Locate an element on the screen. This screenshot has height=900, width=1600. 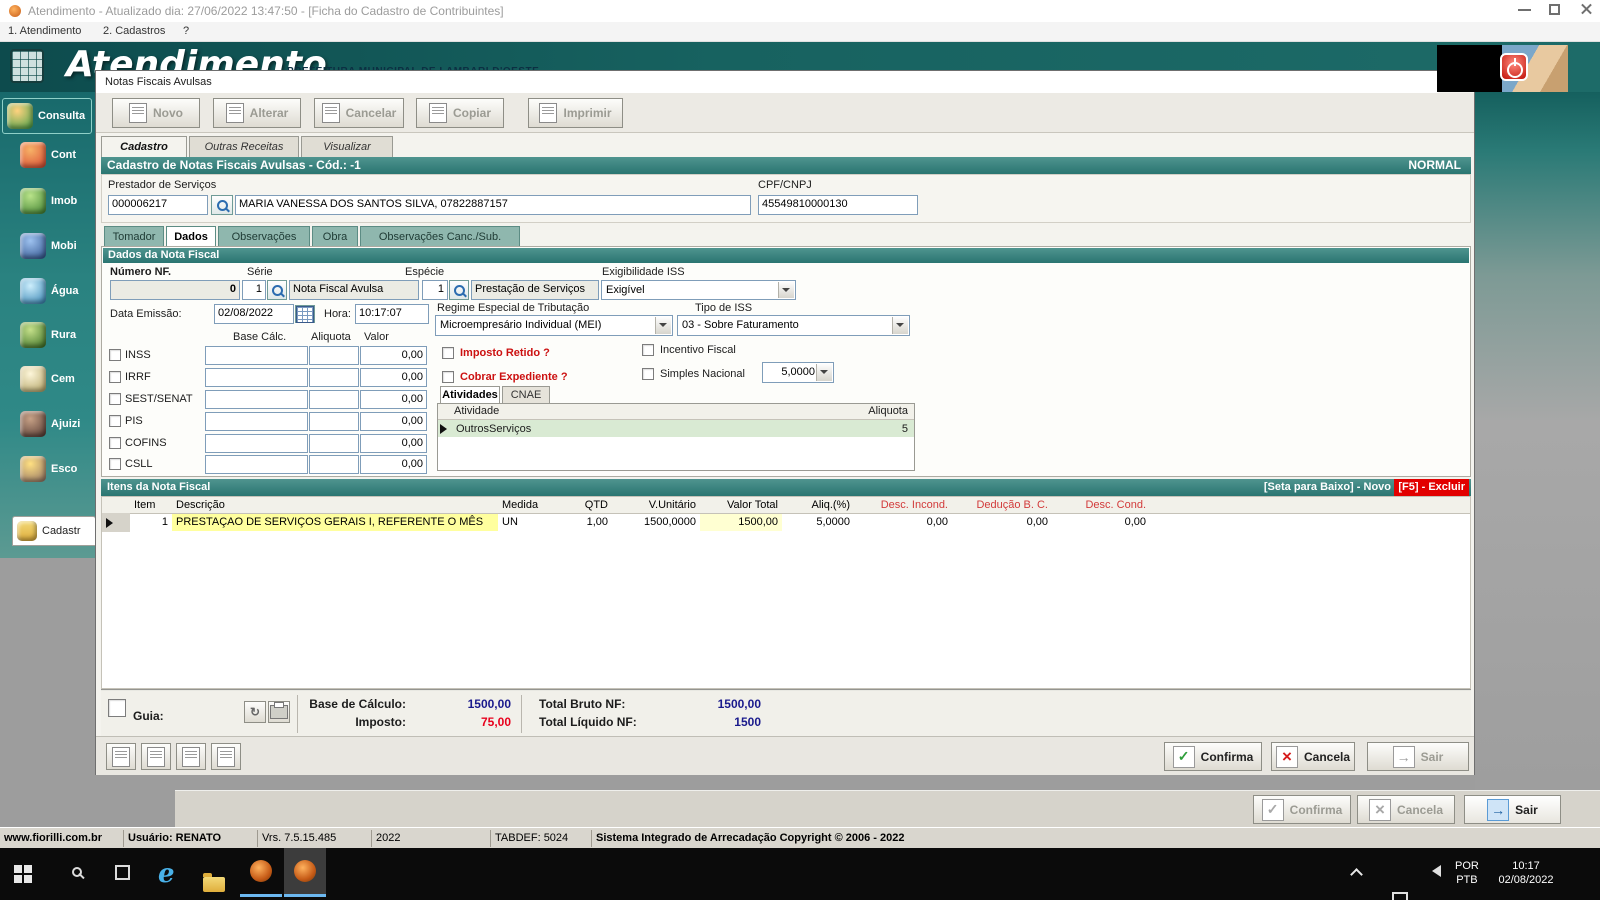
numero-nf-input: 0 is located at coordinates (175, 290).